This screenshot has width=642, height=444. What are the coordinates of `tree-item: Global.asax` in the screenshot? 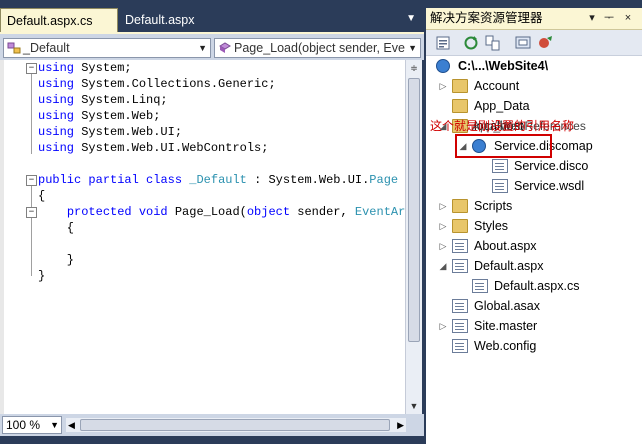 It's located at (534, 306).